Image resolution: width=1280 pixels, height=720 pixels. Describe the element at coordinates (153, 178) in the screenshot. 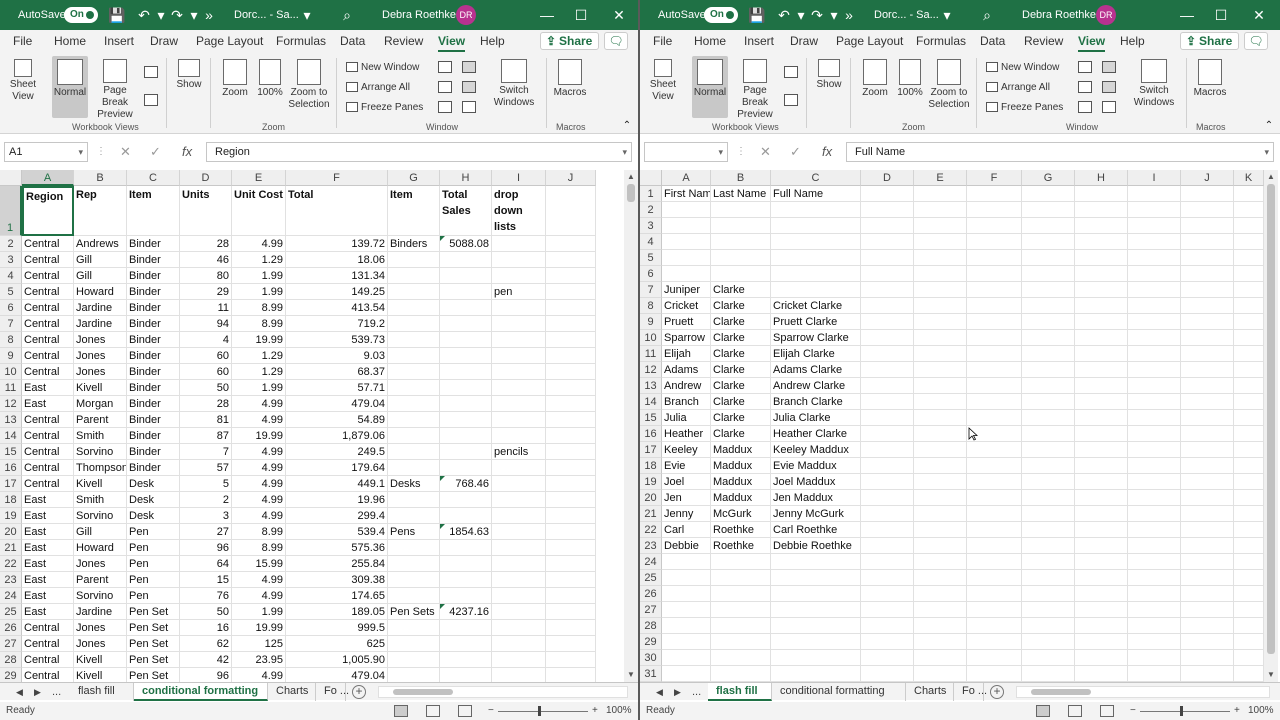

I see `column-header: C` at that location.